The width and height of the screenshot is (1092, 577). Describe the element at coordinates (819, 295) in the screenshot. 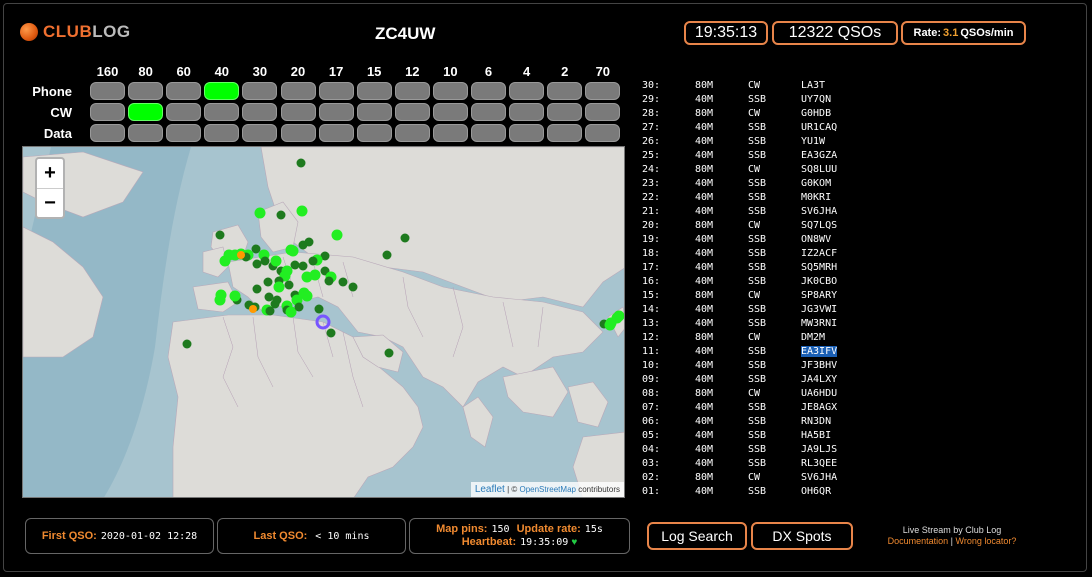

I see `log-callsign: SP8ARY` at that location.